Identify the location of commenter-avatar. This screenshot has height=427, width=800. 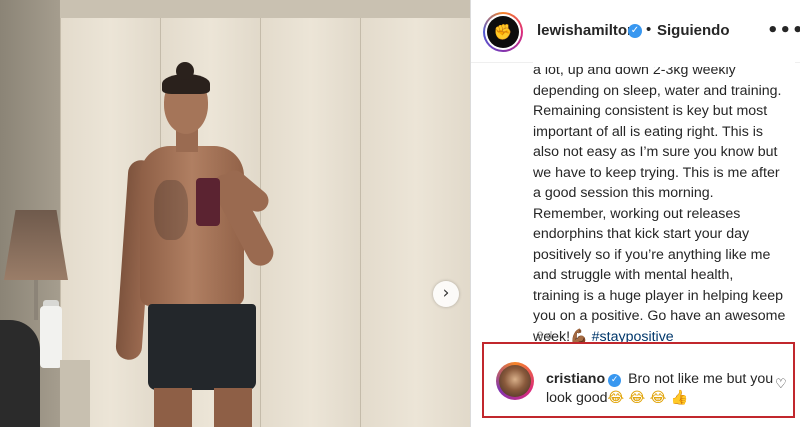
(515, 381).